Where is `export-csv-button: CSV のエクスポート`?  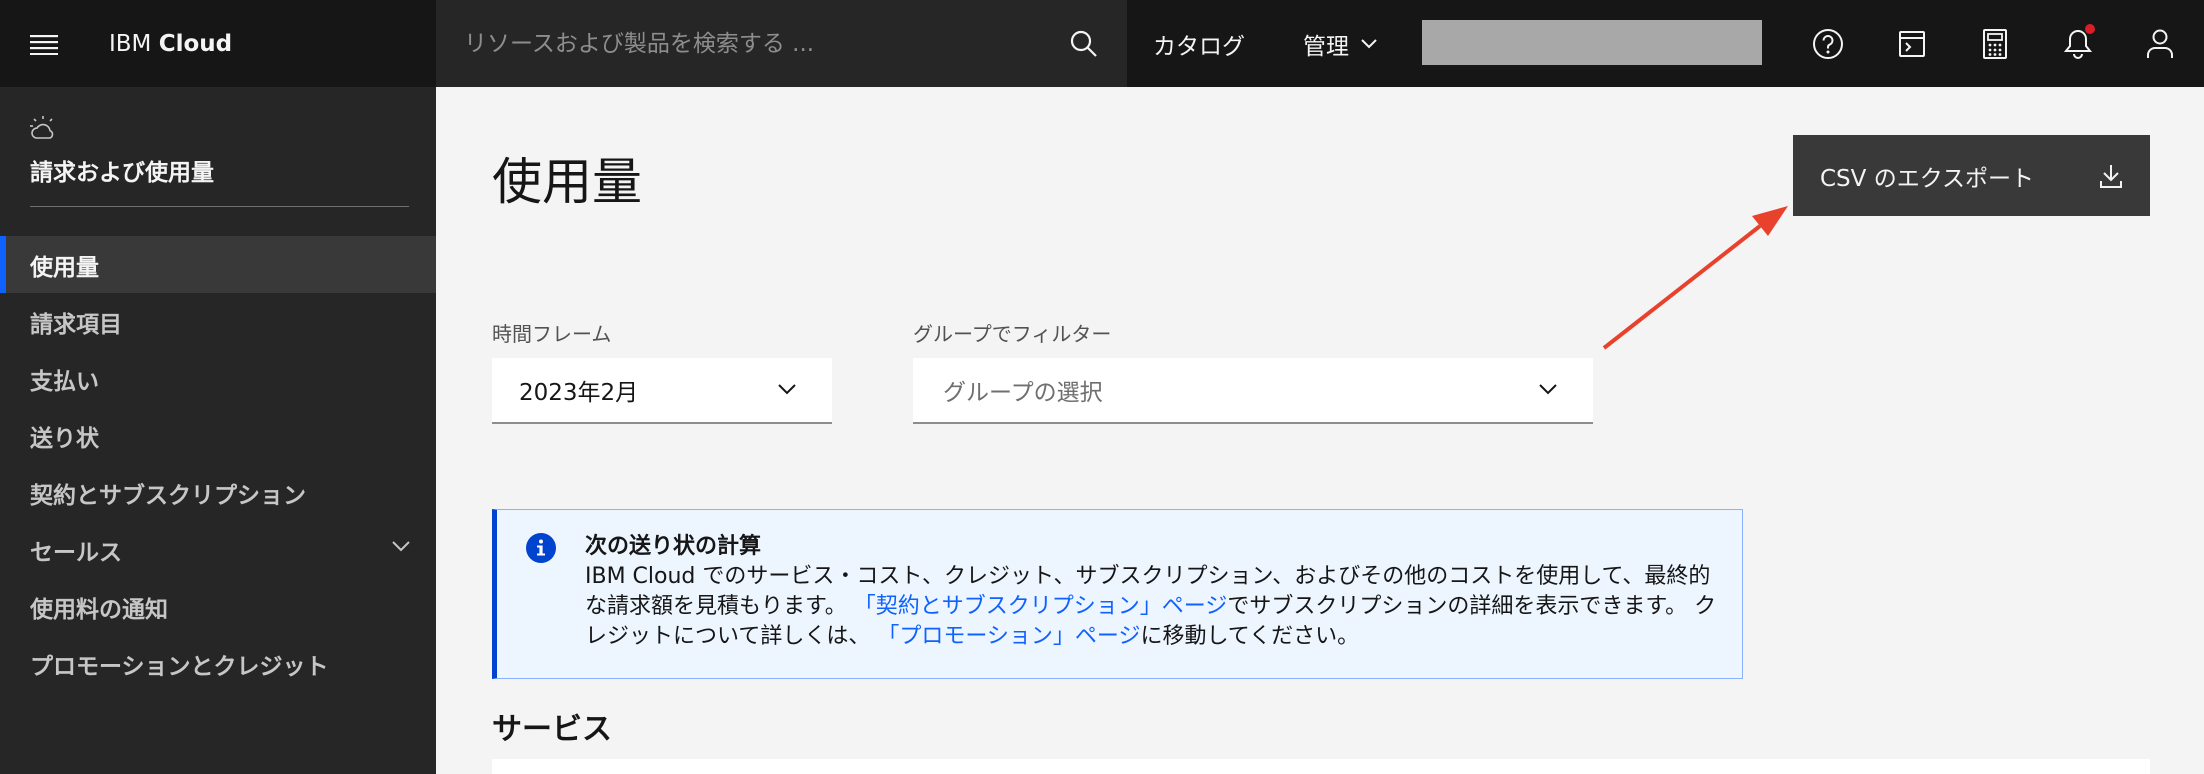
export-csv-button: CSV のエクスポート is located at coordinates (1971, 175).